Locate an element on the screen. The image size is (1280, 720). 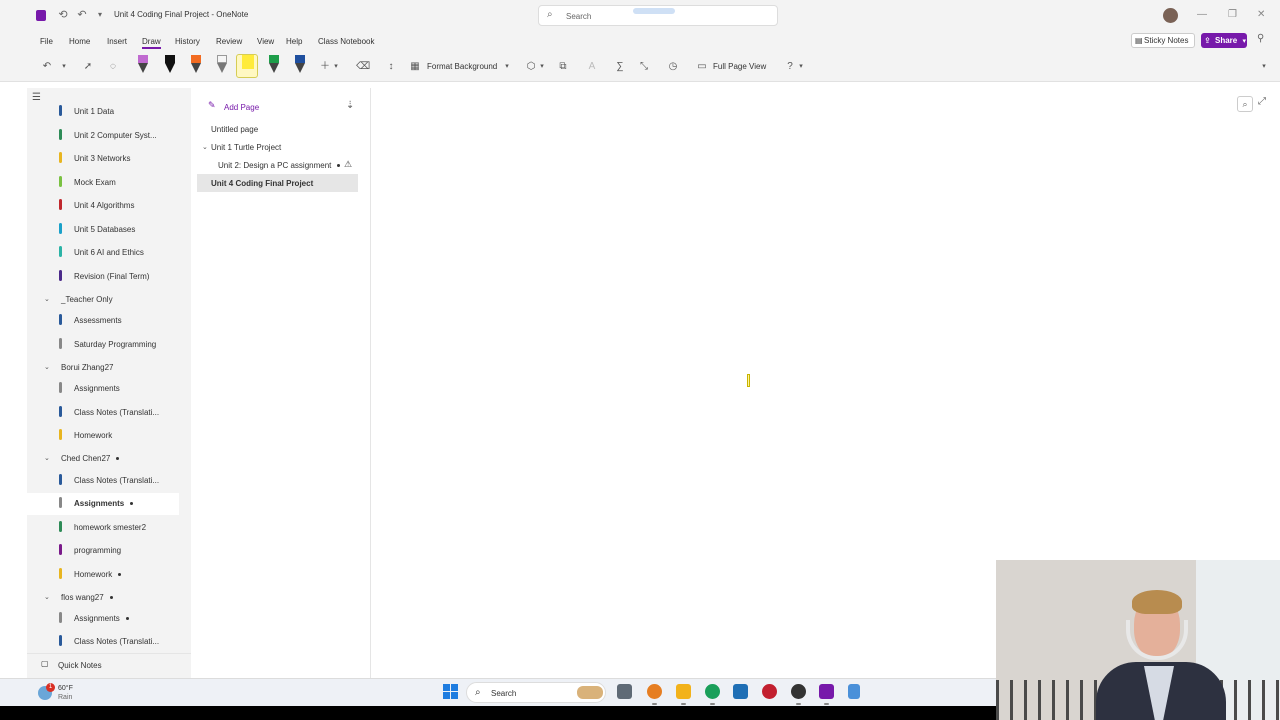
shapes-dropdown-icon: ▾ is located at coordinates (542, 67).